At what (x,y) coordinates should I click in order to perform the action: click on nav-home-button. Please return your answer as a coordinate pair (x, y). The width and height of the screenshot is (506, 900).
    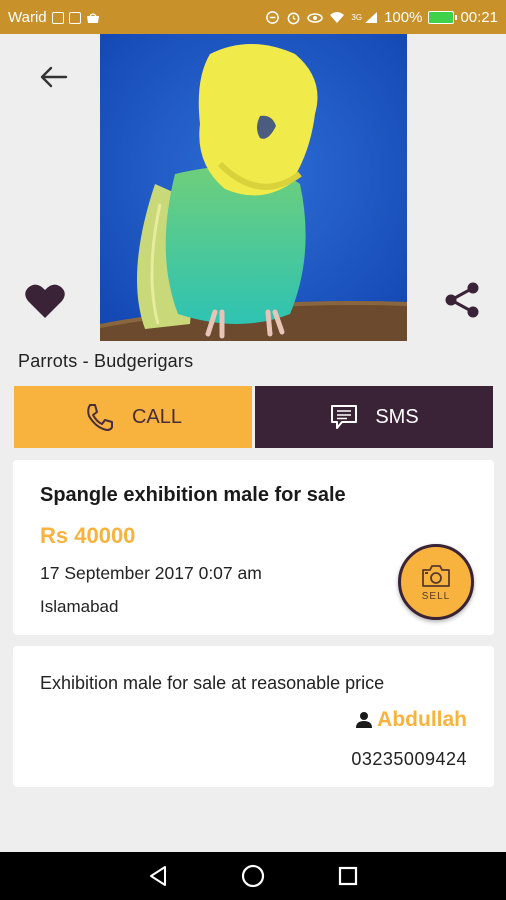
    Looking at the image, I should click on (253, 876).